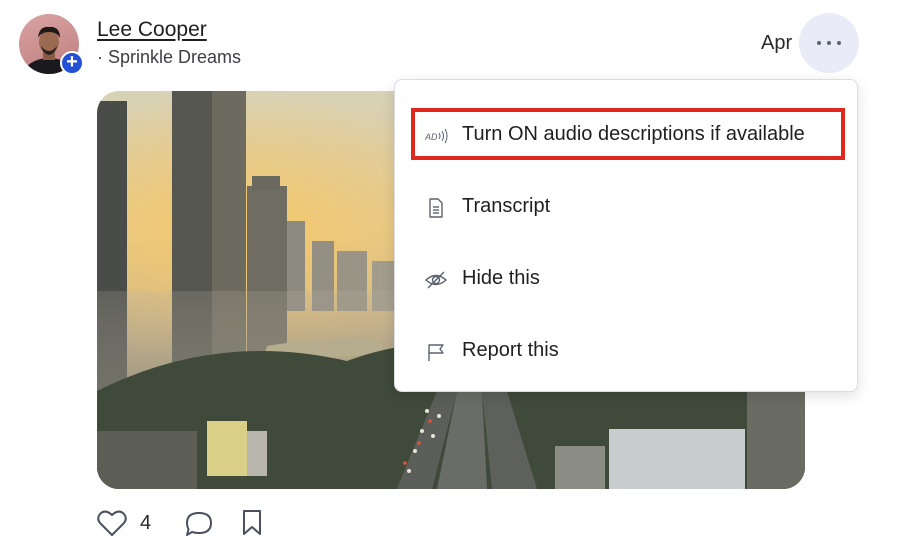 The width and height of the screenshot is (912, 552). I want to click on menu-item-transcript: Transcript, so click(627, 208).